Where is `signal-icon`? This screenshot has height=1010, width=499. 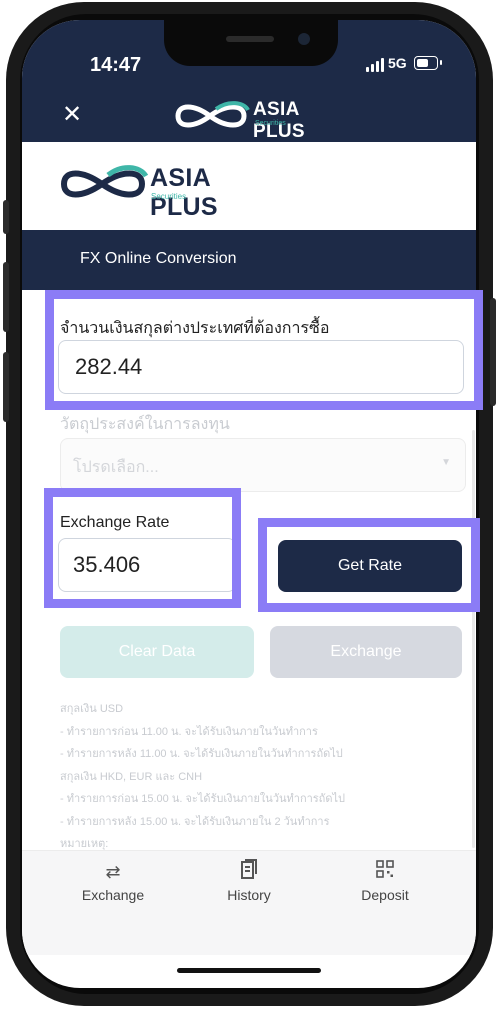 signal-icon is located at coordinates (375, 64).